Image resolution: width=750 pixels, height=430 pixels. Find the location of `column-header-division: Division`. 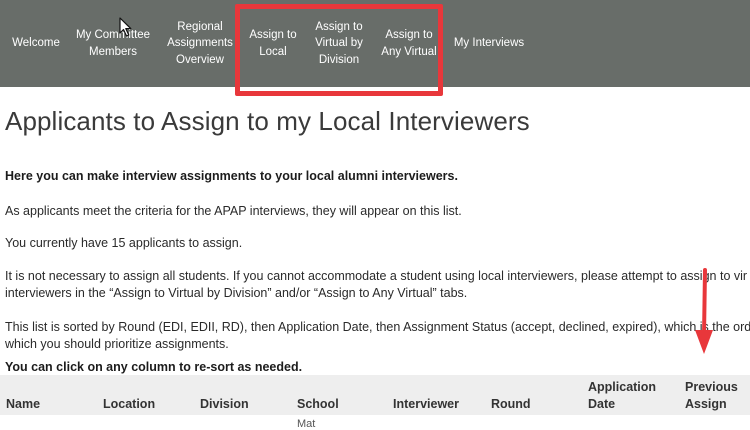

column-header-division: Division is located at coordinates (224, 404).